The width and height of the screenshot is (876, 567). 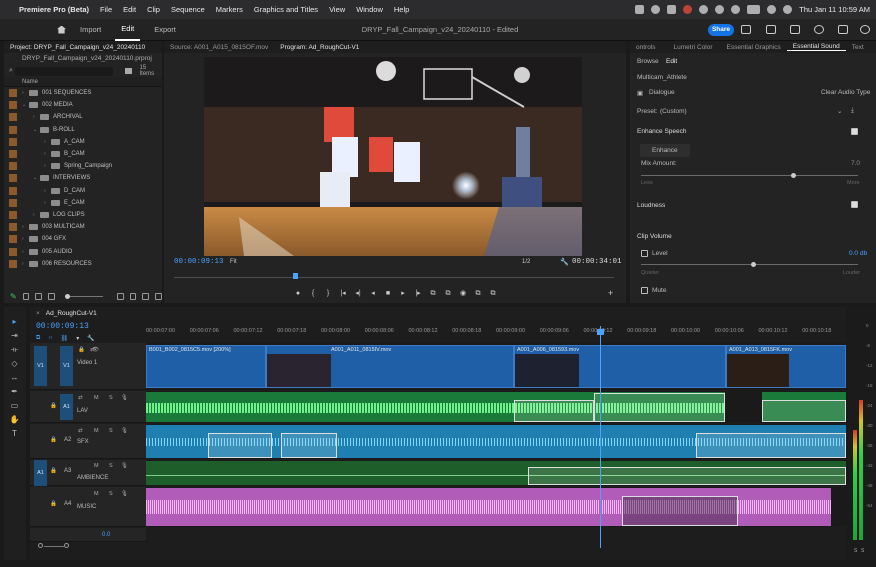 I want to click on bin-row: ⌄ 002 MEDIA, so click(x=83, y=105).